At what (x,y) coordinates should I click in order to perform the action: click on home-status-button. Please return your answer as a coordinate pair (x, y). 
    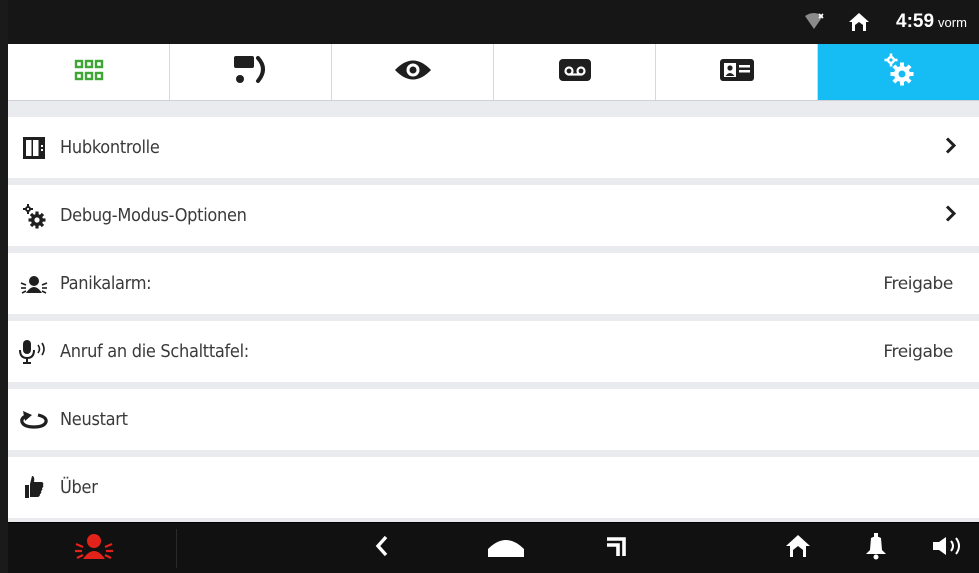
    Looking at the image, I should click on (798, 548).